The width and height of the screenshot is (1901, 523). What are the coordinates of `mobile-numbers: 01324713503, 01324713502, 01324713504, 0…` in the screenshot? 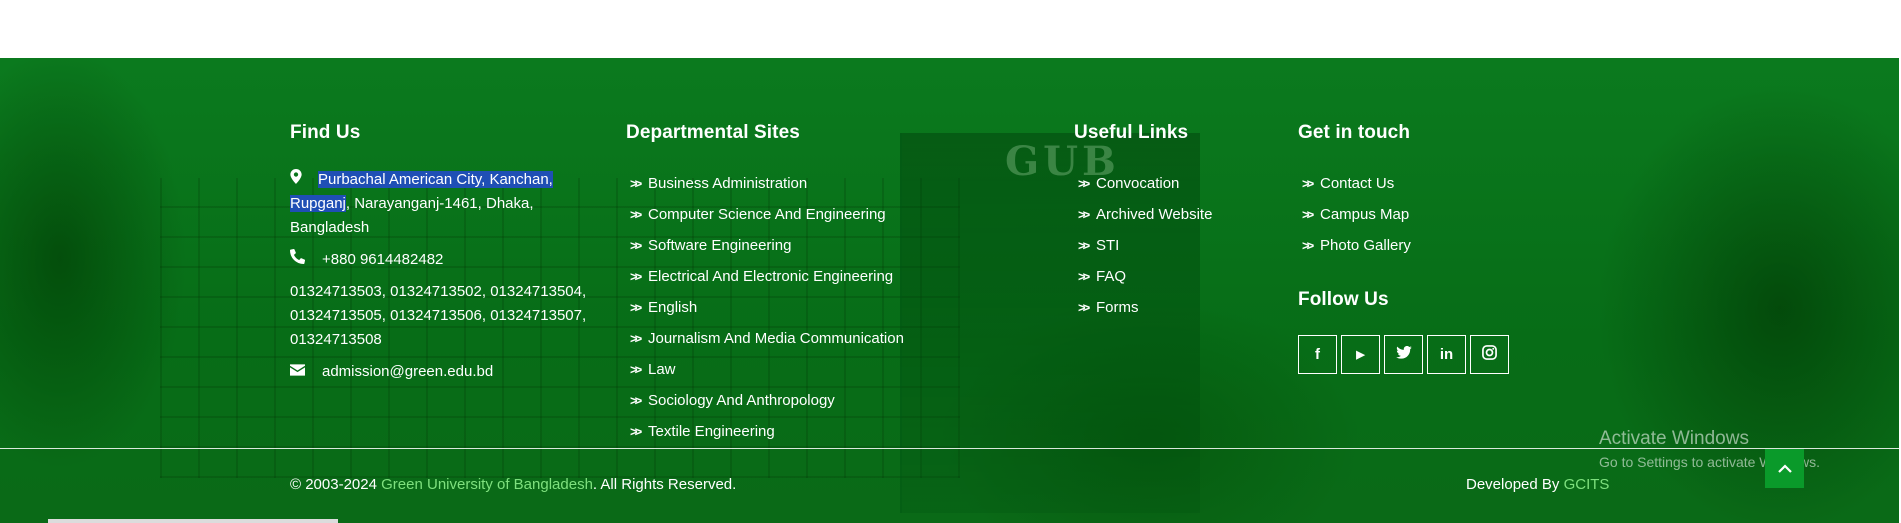 It's located at (438, 315).